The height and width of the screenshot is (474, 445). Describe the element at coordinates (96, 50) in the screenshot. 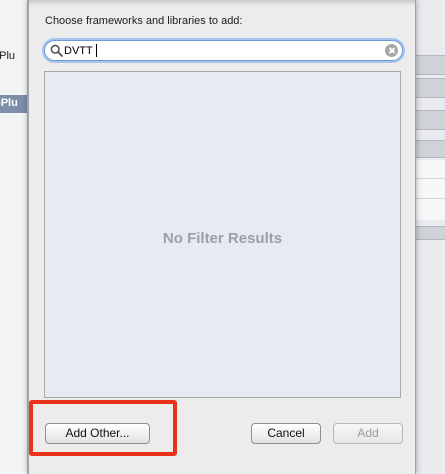

I see `text-cursor` at that location.